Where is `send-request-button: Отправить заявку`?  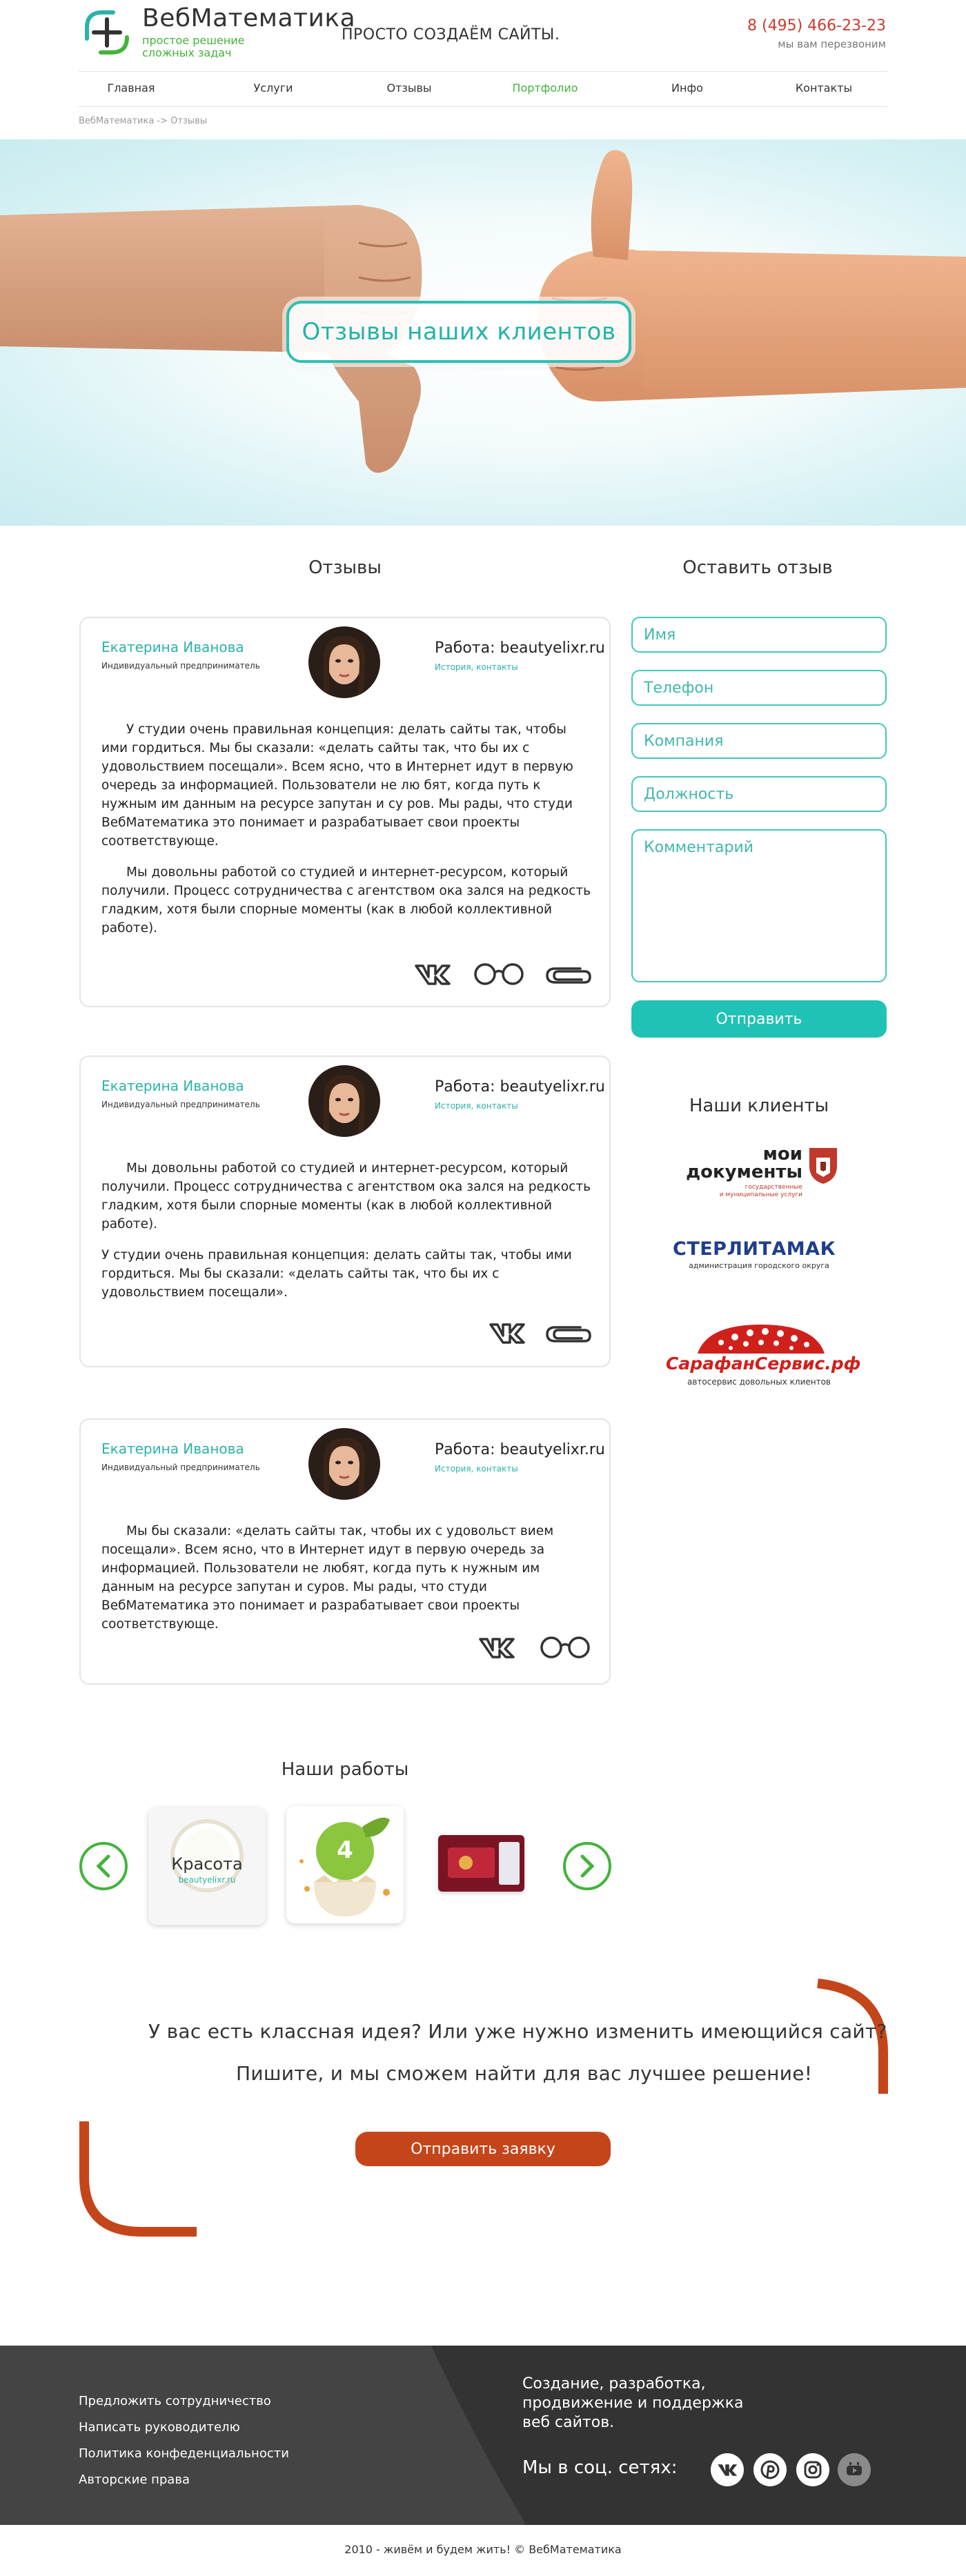 send-request-button: Отправить заявку is located at coordinates (483, 2149).